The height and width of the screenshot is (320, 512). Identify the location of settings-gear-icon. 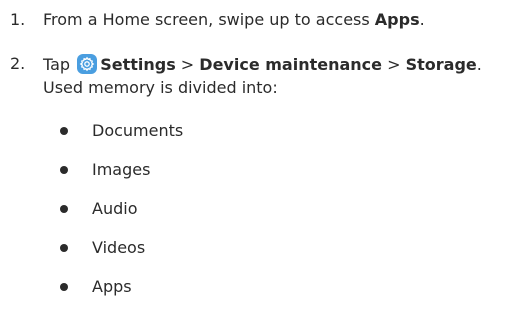
(87, 64).